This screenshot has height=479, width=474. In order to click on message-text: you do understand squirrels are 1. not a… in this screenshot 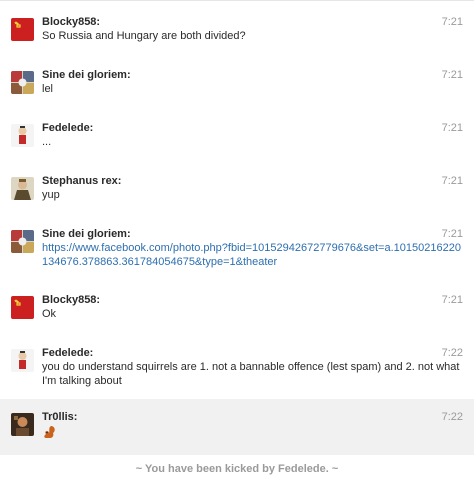, I will do `click(251, 374)`.